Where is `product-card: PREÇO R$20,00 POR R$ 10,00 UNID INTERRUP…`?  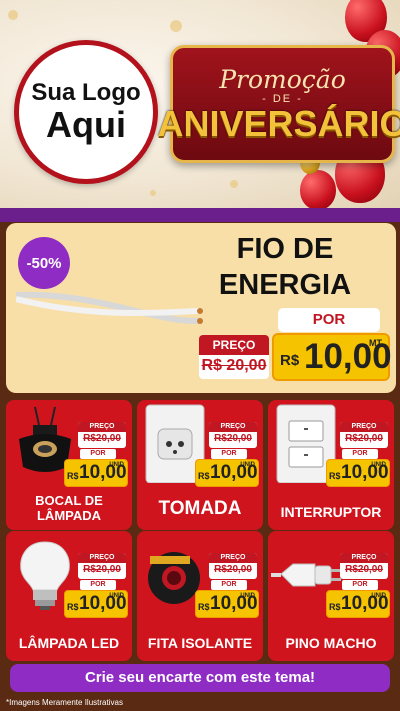 product-card: PREÇO R$20,00 POR R$ 10,00 UNID INTERRUP… is located at coordinates (331, 465).